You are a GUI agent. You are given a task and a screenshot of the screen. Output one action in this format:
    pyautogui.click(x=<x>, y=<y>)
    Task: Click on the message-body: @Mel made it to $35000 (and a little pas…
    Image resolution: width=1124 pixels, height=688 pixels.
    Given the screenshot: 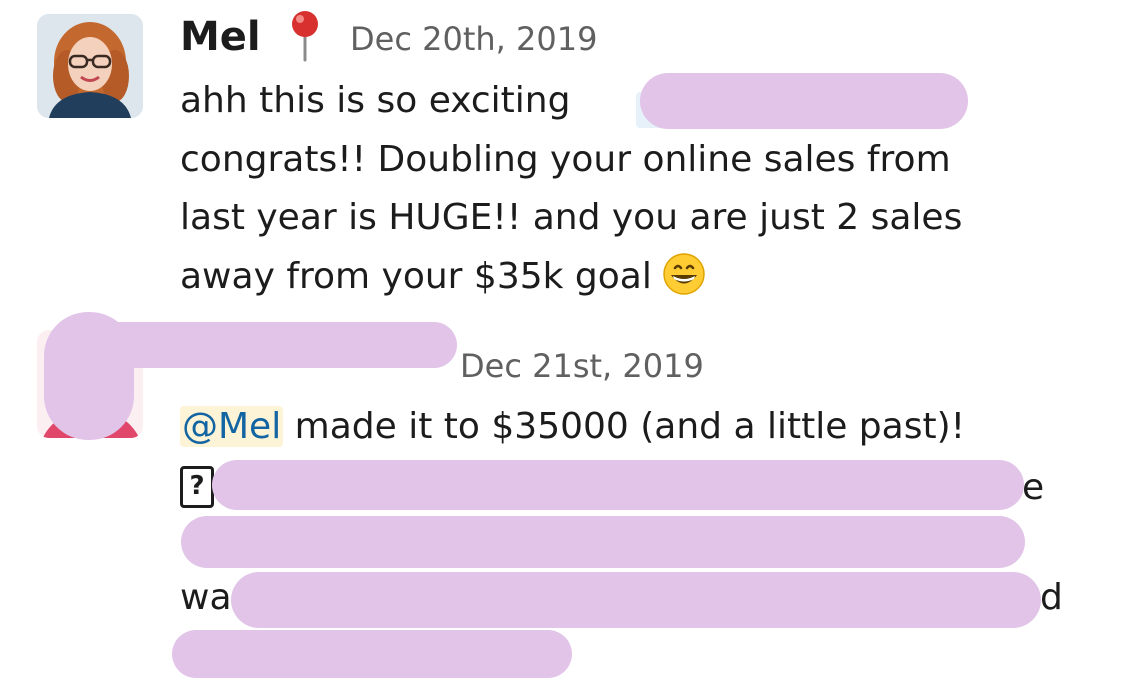 What is the action you would take?
    pyautogui.click(x=572, y=427)
    